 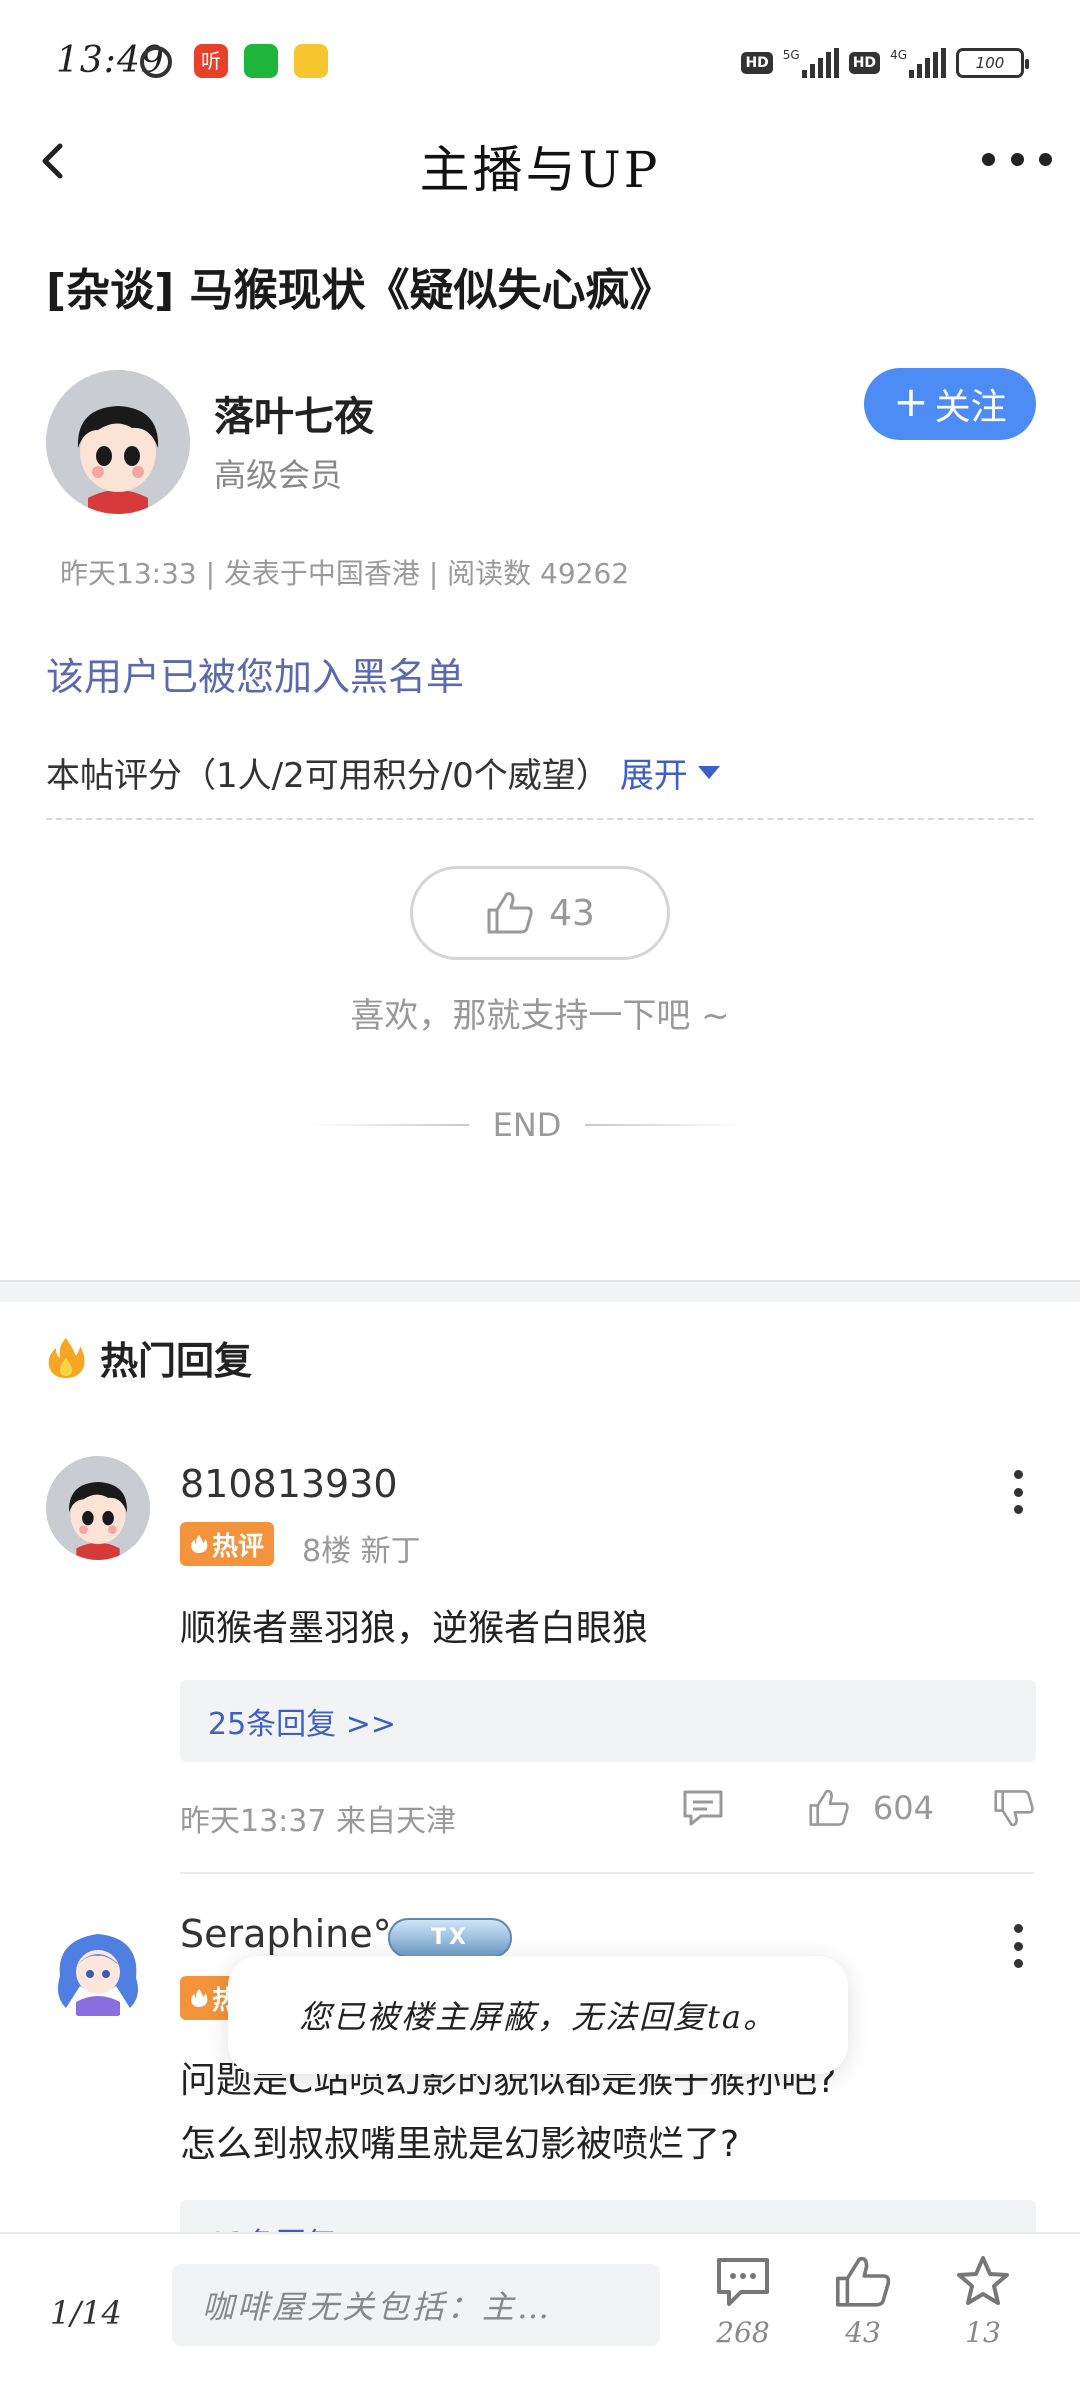 What do you see at coordinates (286, 1934) in the screenshot?
I see `commenter-name: Seraphine°` at bounding box center [286, 1934].